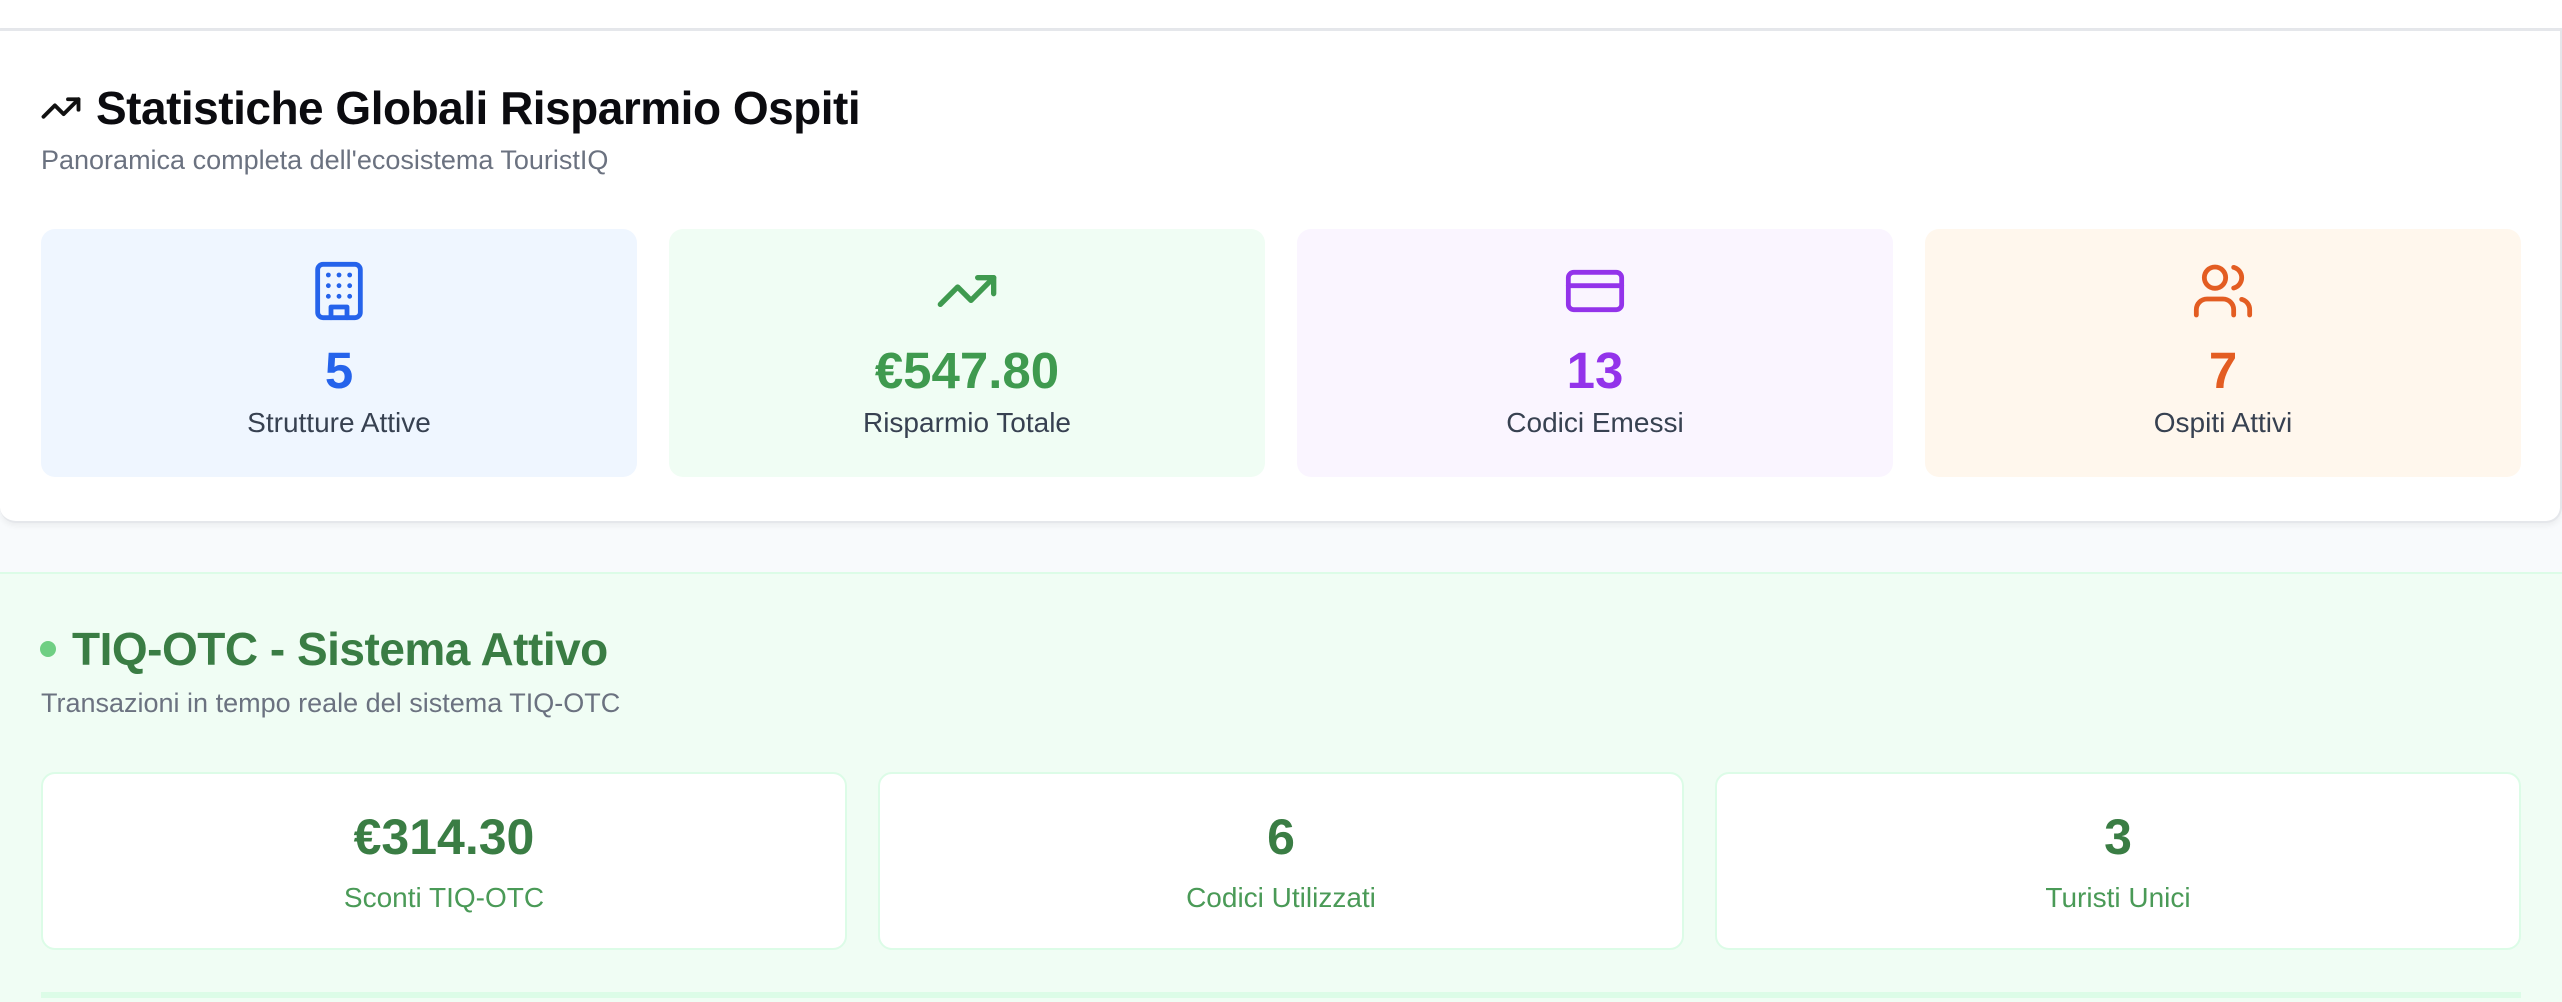 The image size is (2562, 1002). Describe the element at coordinates (1595, 291) in the screenshot. I see `credit-card-icon` at that location.